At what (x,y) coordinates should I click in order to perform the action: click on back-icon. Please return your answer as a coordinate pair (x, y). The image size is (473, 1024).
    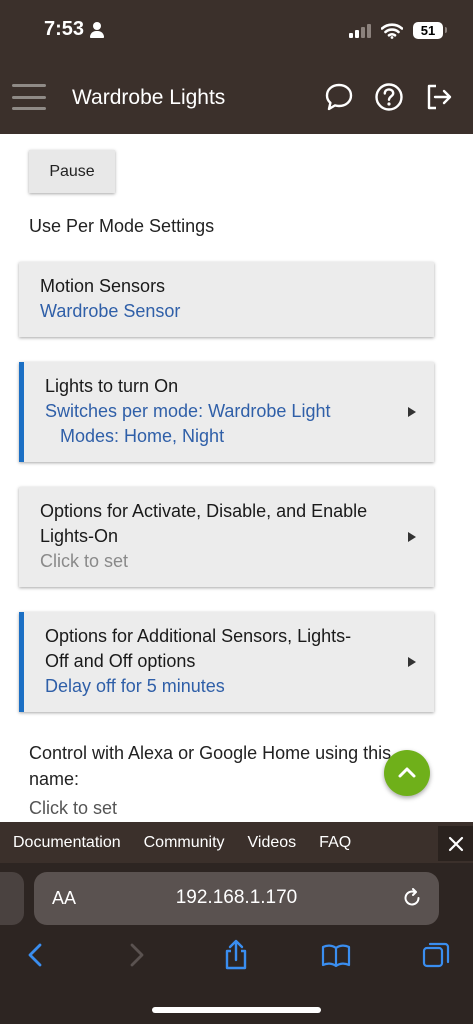
    Looking at the image, I should click on (36, 955).